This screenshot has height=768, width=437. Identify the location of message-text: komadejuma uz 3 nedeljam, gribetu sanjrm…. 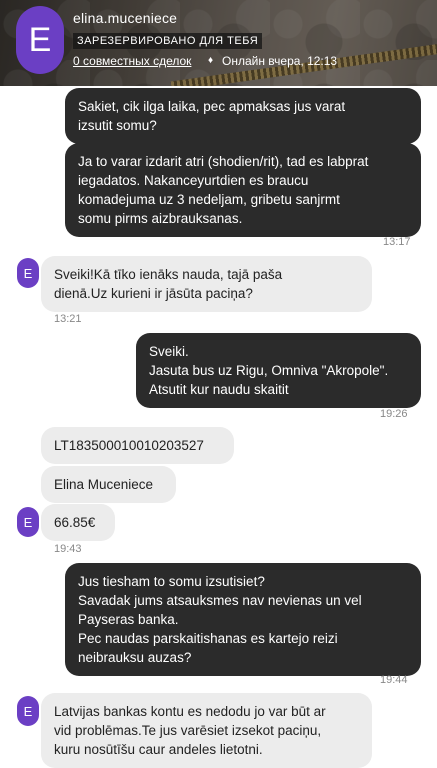
(209, 199).